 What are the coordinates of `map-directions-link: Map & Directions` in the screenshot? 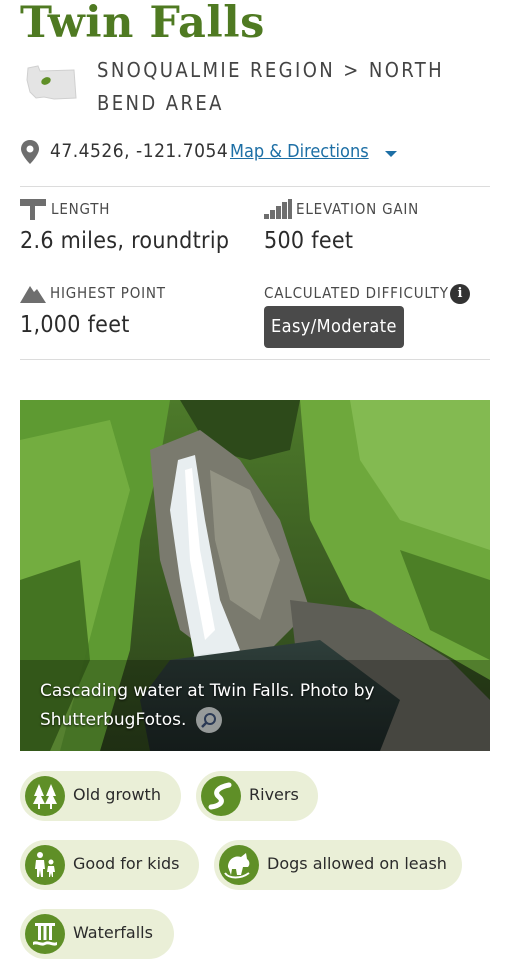 It's located at (299, 151).